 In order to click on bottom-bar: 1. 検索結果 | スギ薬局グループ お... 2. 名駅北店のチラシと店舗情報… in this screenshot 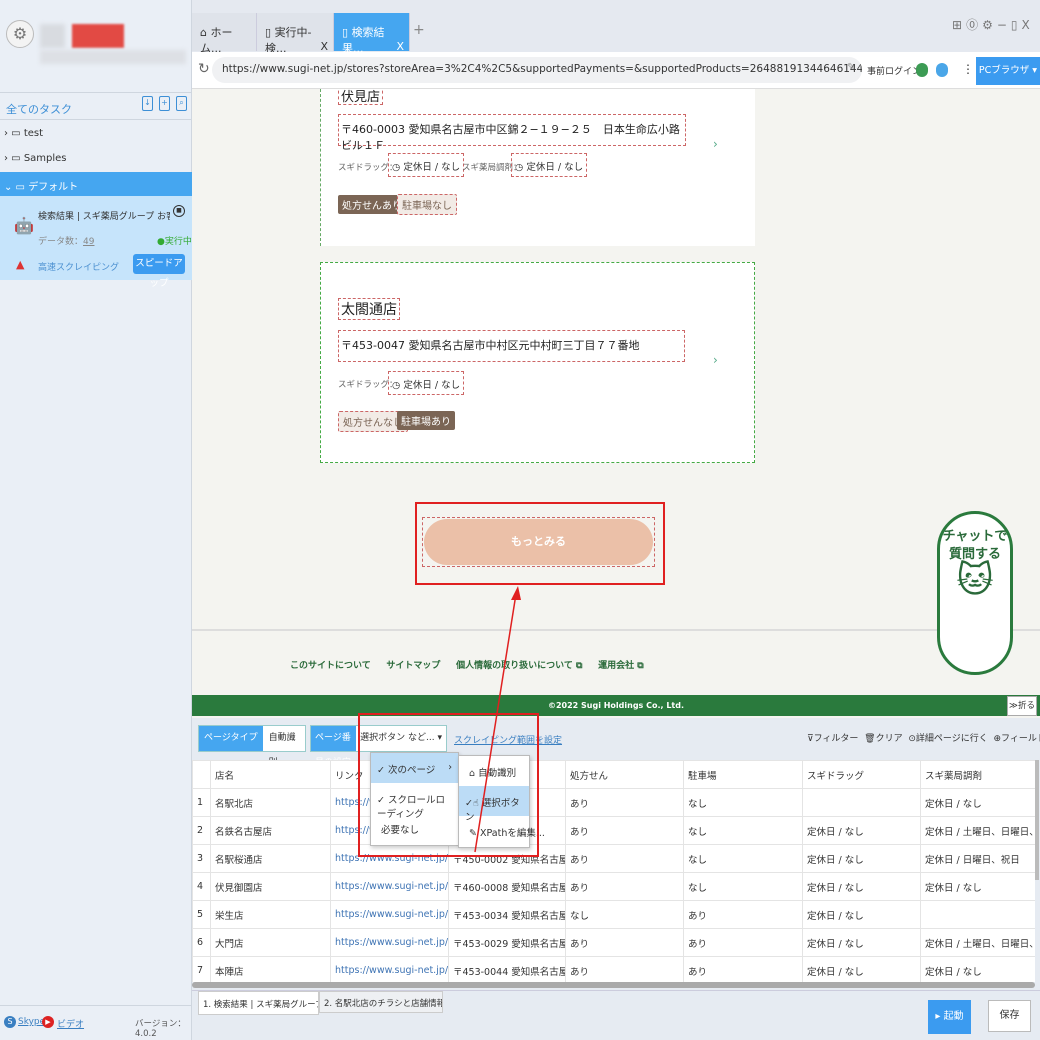, I will do `click(616, 1015)`.